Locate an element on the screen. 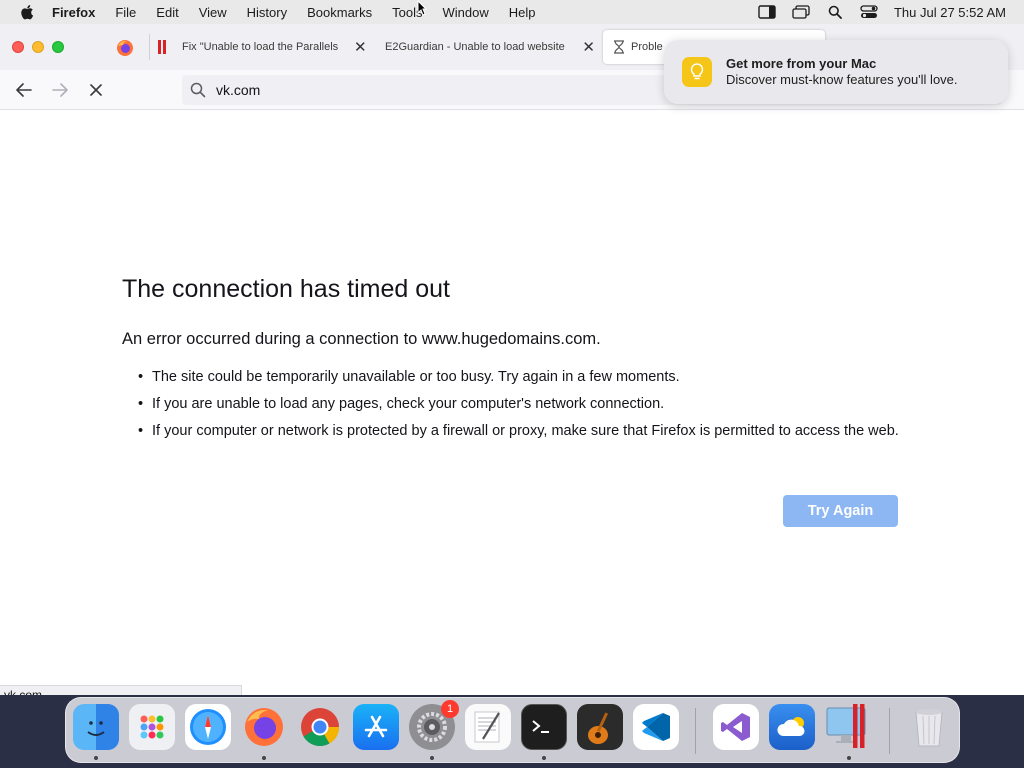  textedit-icon is located at coordinates (488, 727).